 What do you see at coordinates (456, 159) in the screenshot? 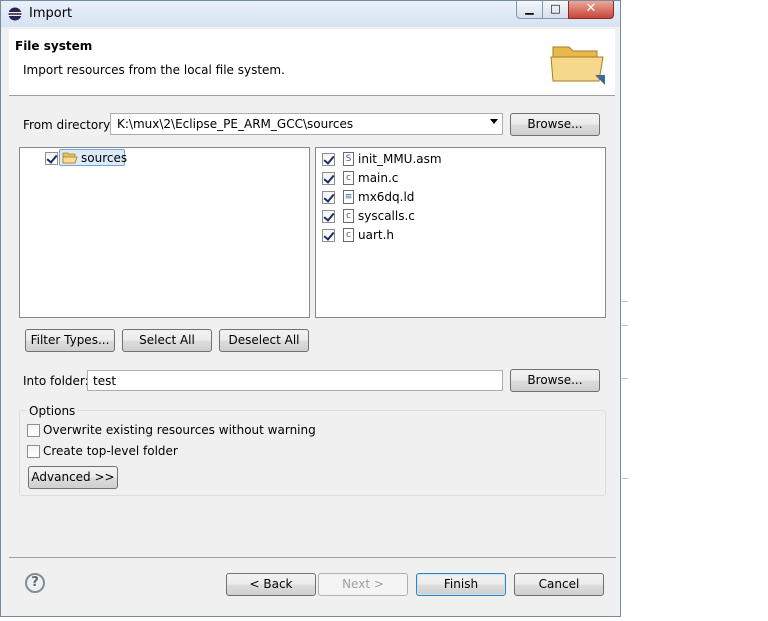
I see `list-item: S init_MMU.asm` at bounding box center [456, 159].